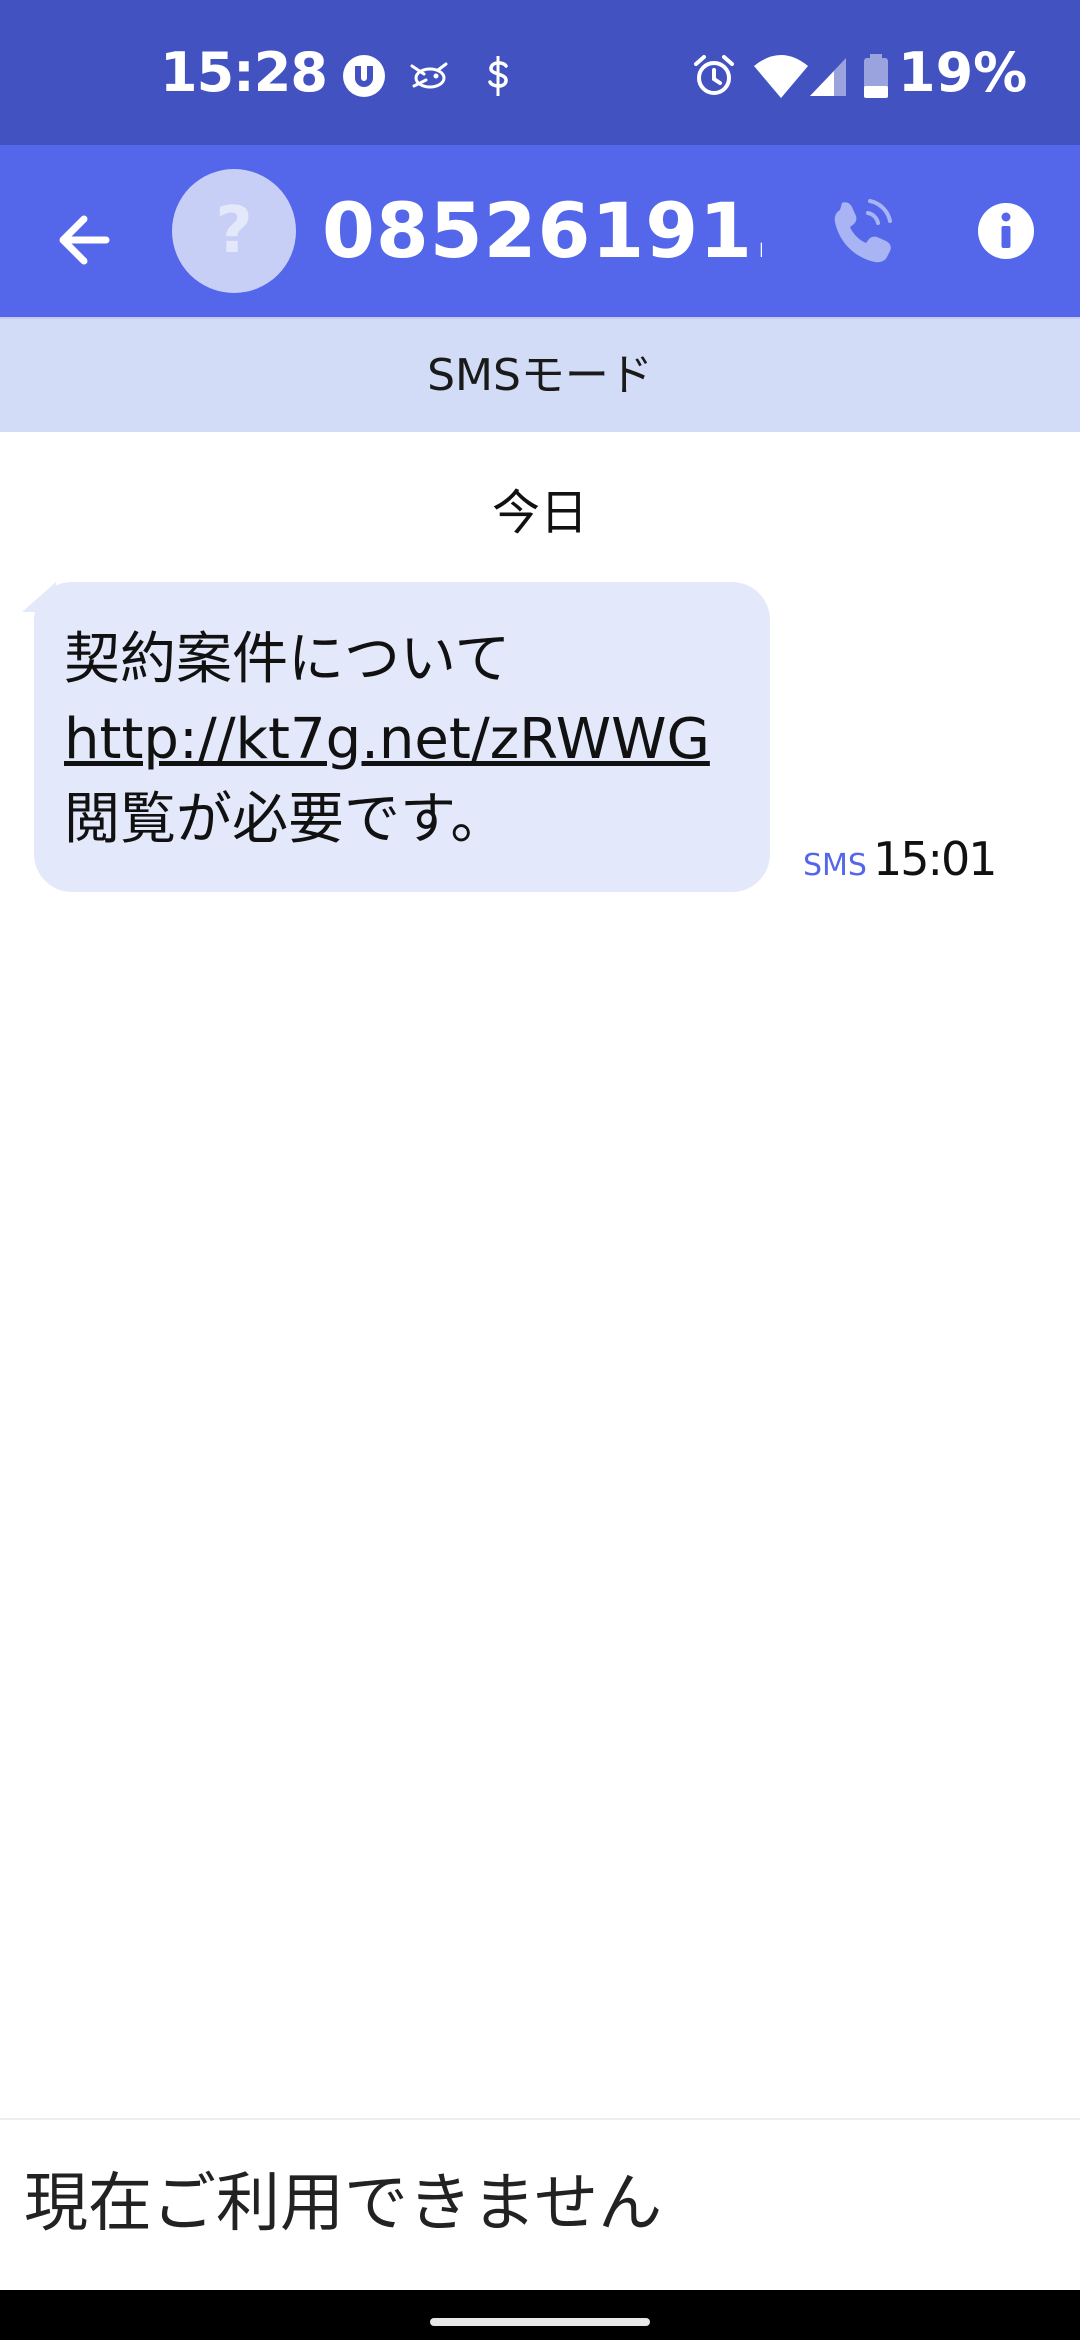  I want to click on signal-icon, so click(828, 77).